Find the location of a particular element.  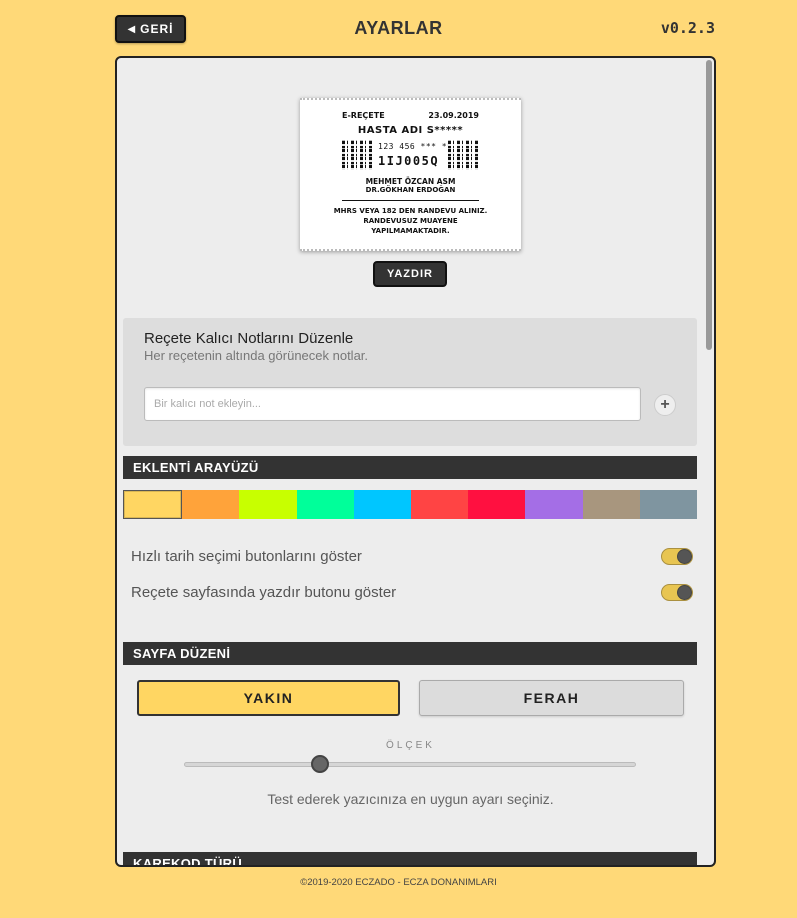

toggle-label: Hızlı tarih seçimi butonlarını göster is located at coordinates (246, 556).